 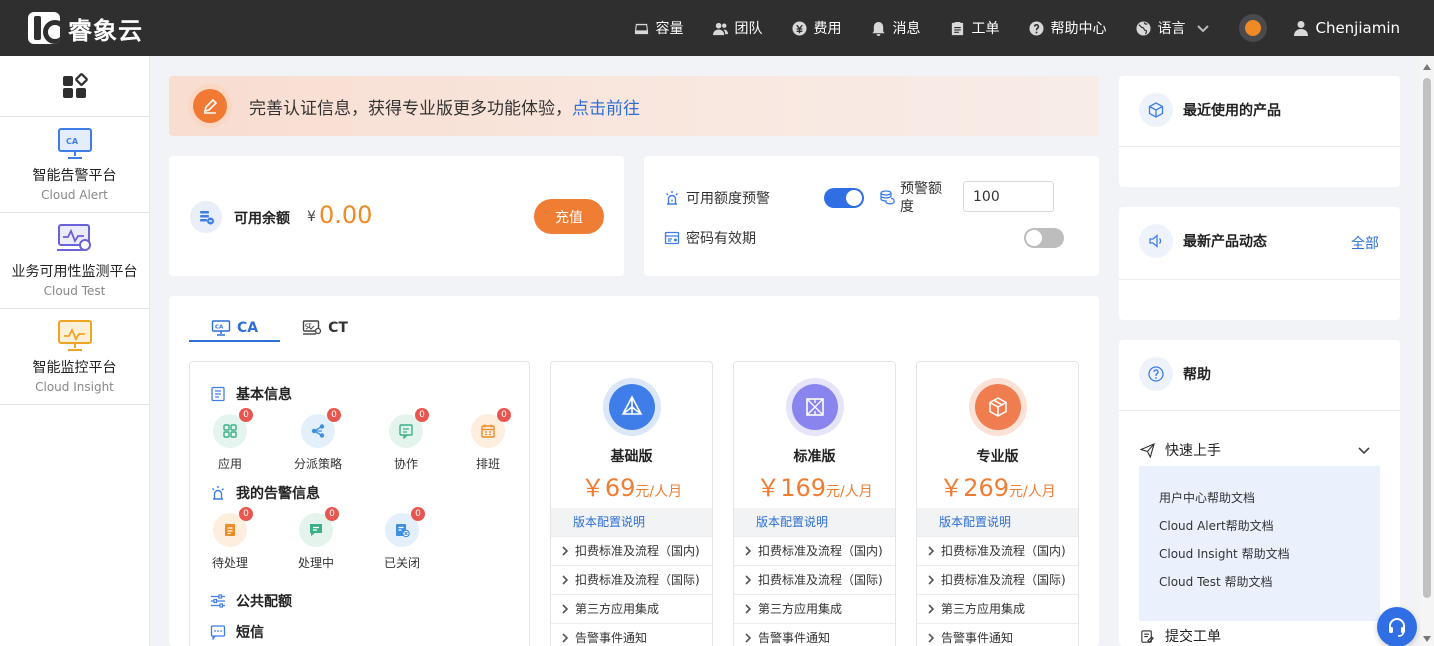 What do you see at coordinates (737, 28) in the screenshot?
I see `nav-team: 团队` at bounding box center [737, 28].